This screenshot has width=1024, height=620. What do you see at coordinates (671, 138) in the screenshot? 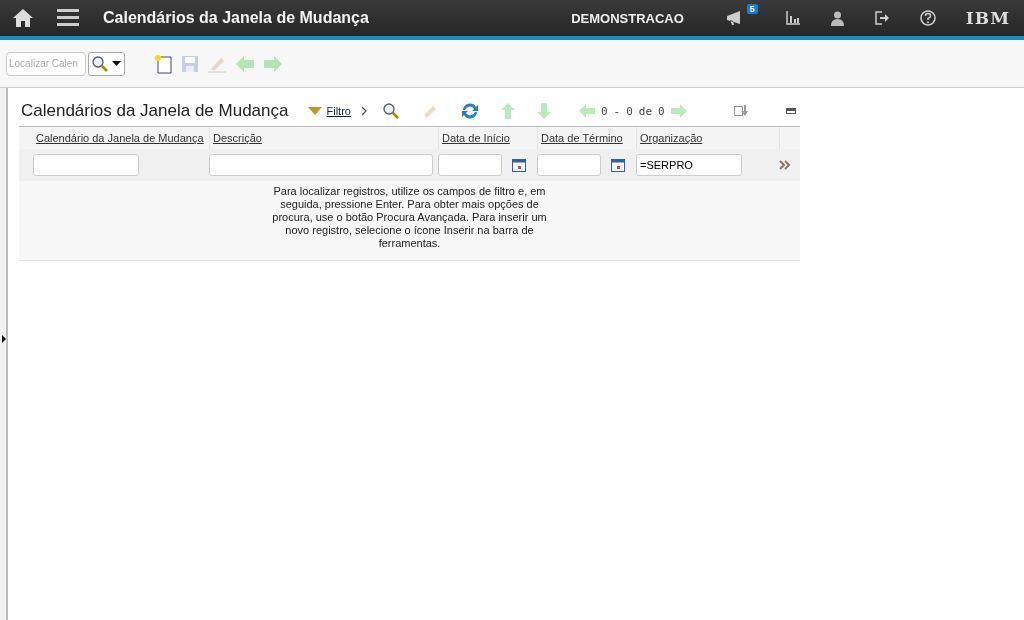
I see `column-header: Organização` at bounding box center [671, 138].